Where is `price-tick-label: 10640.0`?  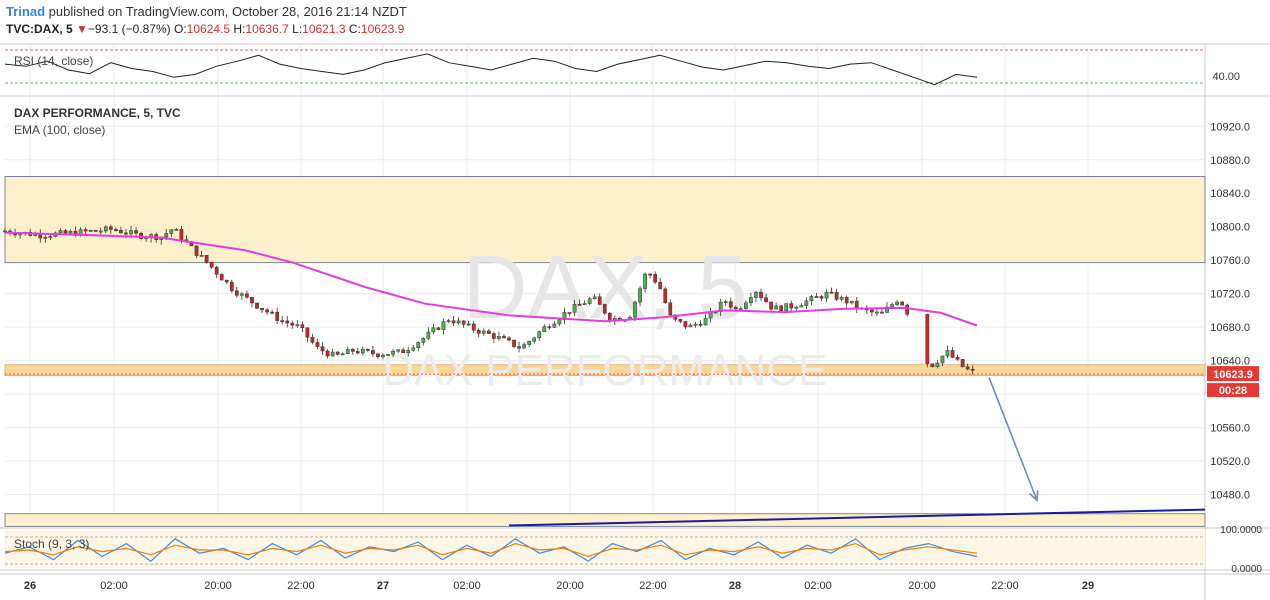 price-tick-label: 10640.0 is located at coordinates (1230, 362).